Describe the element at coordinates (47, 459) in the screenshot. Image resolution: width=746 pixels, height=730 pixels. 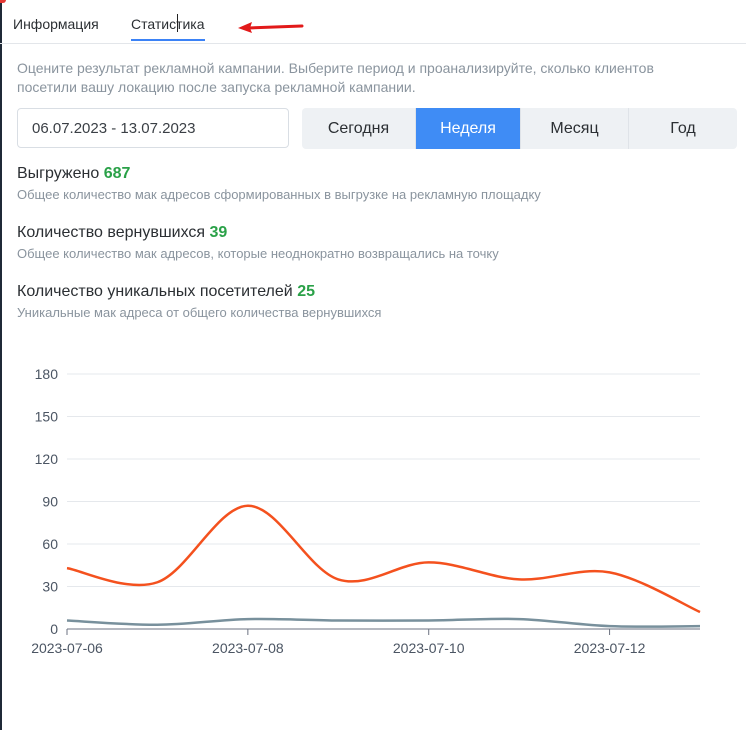
I see `y-tick-label: 120` at that location.